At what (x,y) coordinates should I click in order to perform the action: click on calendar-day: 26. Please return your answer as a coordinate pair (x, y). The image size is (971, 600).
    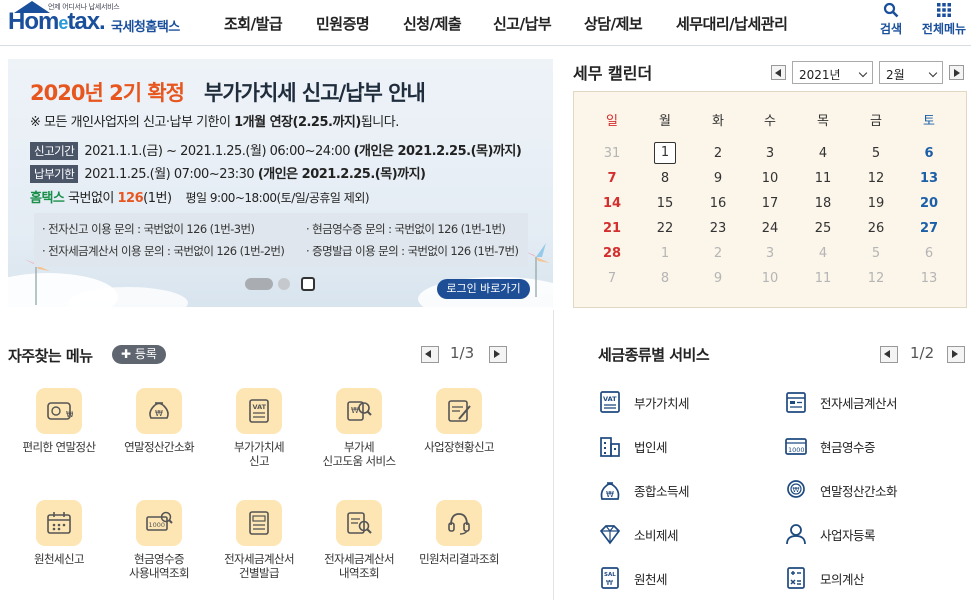
    Looking at the image, I should click on (876, 228).